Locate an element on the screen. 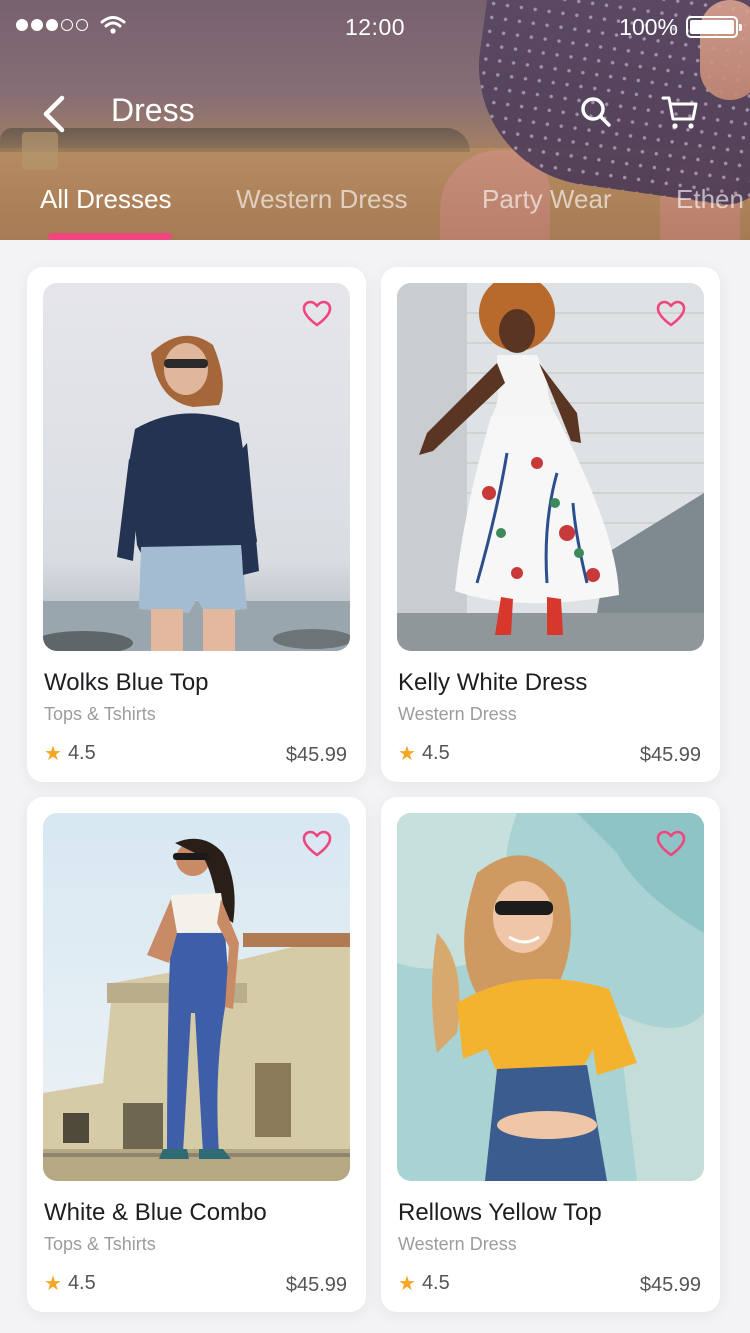 The image size is (750, 1333). cart-icon is located at coordinates (679, 112).